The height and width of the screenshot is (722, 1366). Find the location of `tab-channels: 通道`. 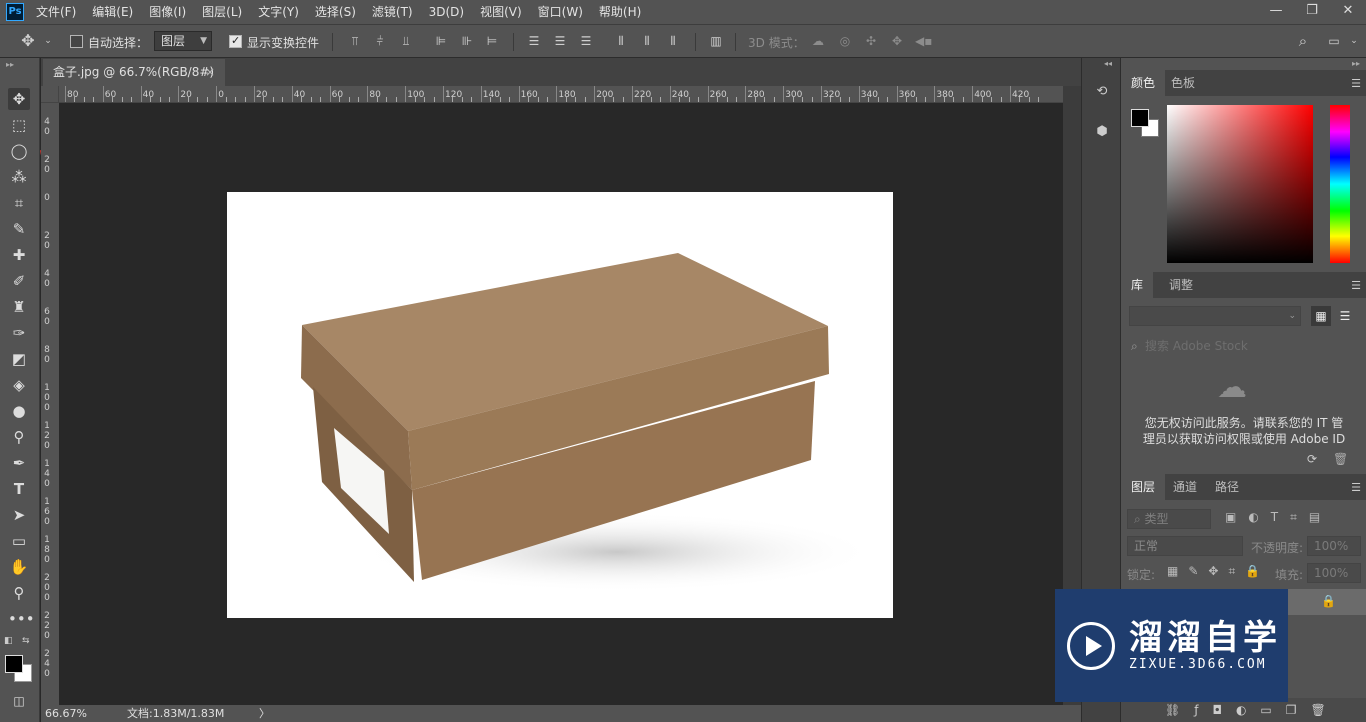

tab-channels: 通道 is located at coordinates (1185, 487).